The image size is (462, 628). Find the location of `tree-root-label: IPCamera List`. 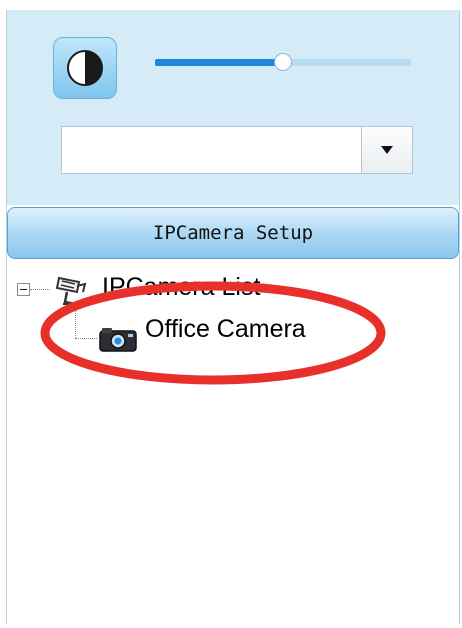

tree-root-label: IPCamera List is located at coordinates (181, 287).